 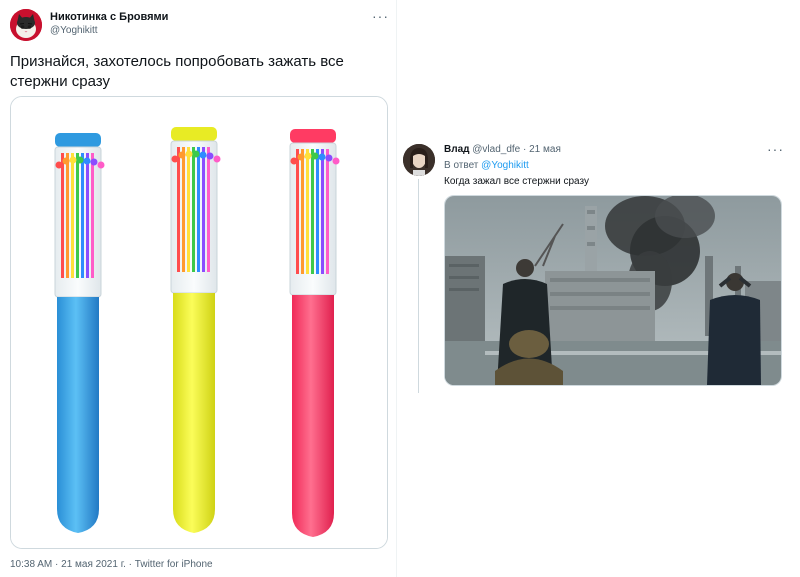 I want to click on user-handle: @vlad_dfe, so click(x=496, y=149).